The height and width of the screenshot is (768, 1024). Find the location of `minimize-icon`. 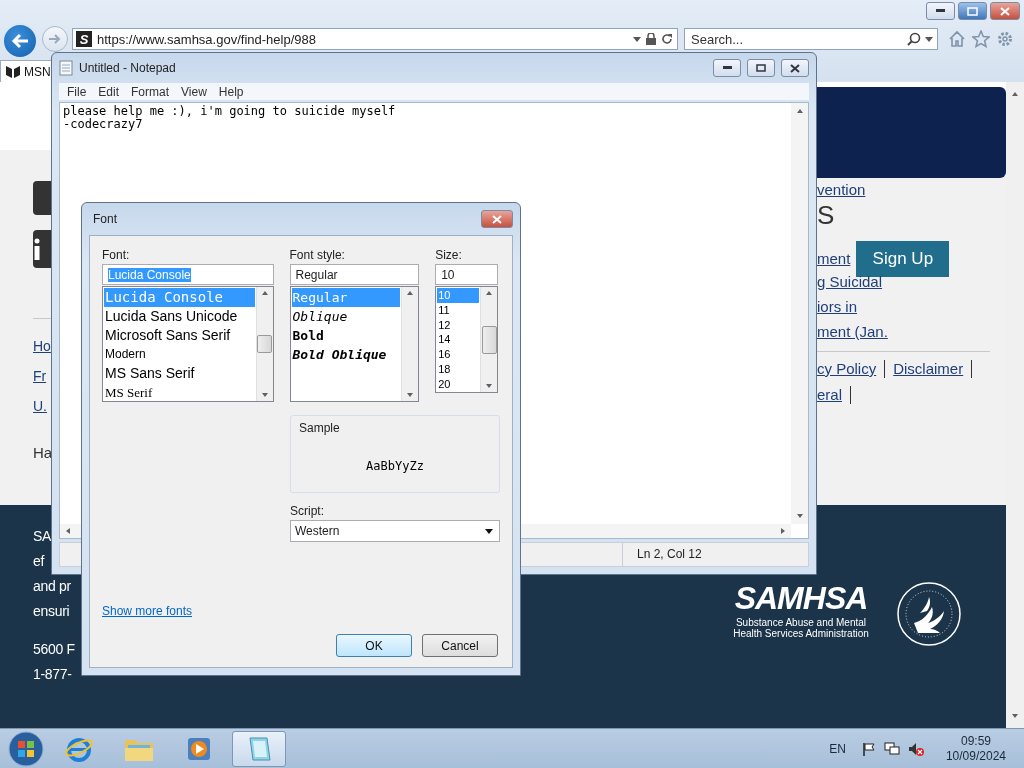

minimize-icon is located at coordinates (727, 68).